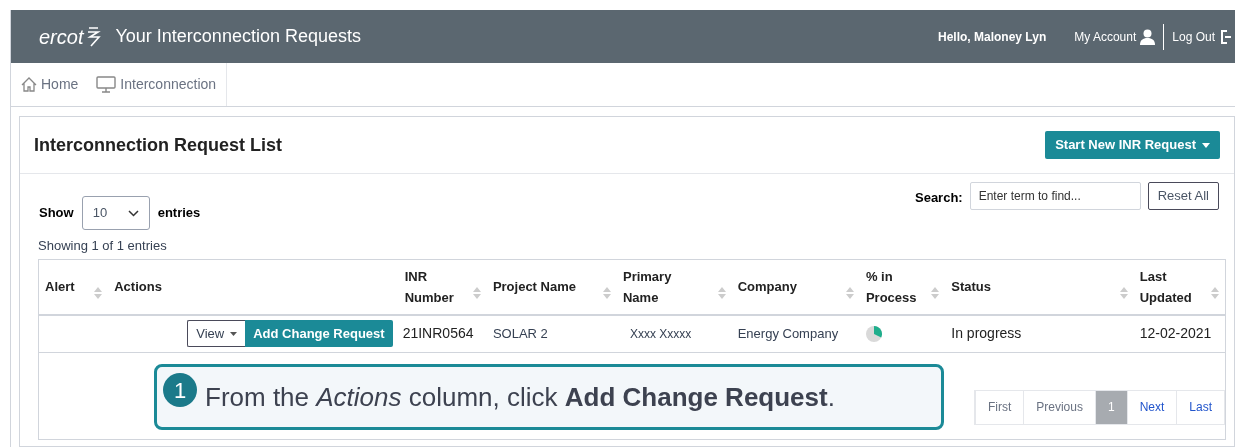  I want to click on table-cell: Xxxx Xxxxx, so click(660, 333).